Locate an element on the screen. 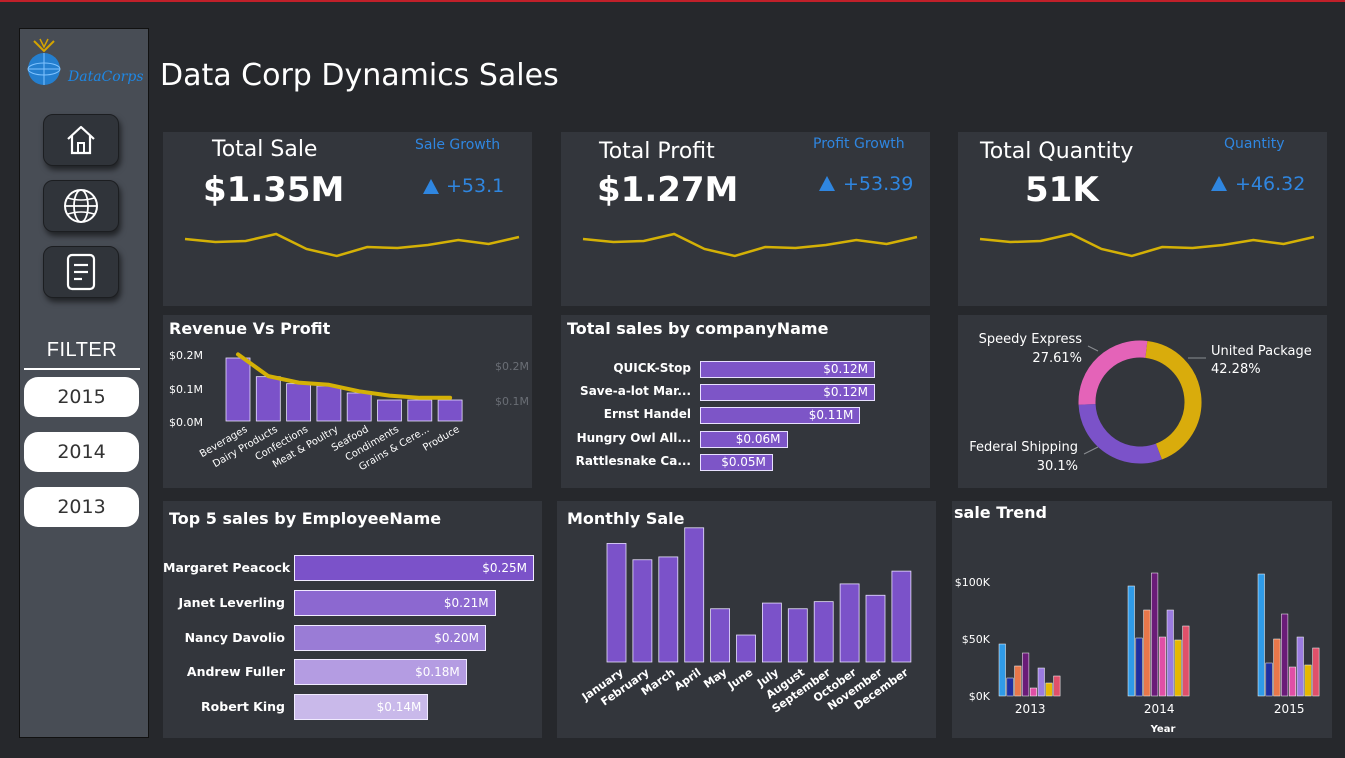 The height and width of the screenshot is (758, 1345). year-button-2013: 2013 is located at coordinates (81, 507).